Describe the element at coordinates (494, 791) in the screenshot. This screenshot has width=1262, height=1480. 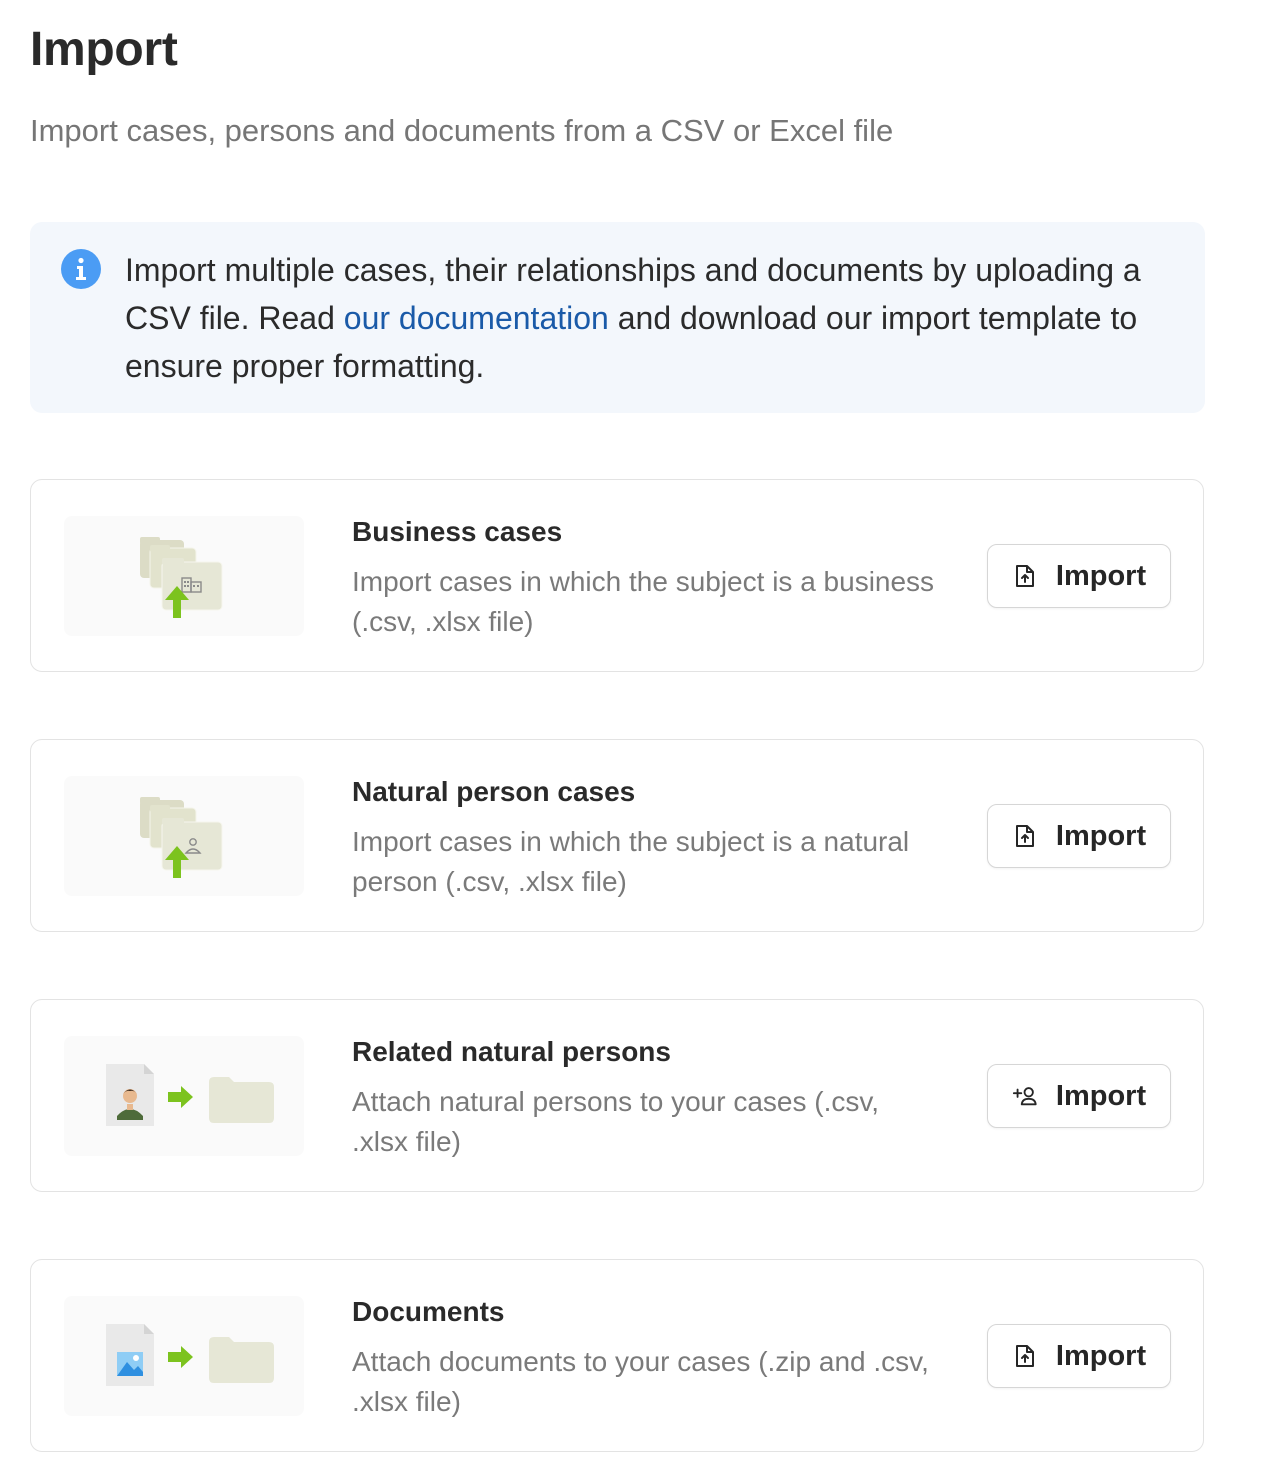
I see `card-title: Natural person cases` at that location.